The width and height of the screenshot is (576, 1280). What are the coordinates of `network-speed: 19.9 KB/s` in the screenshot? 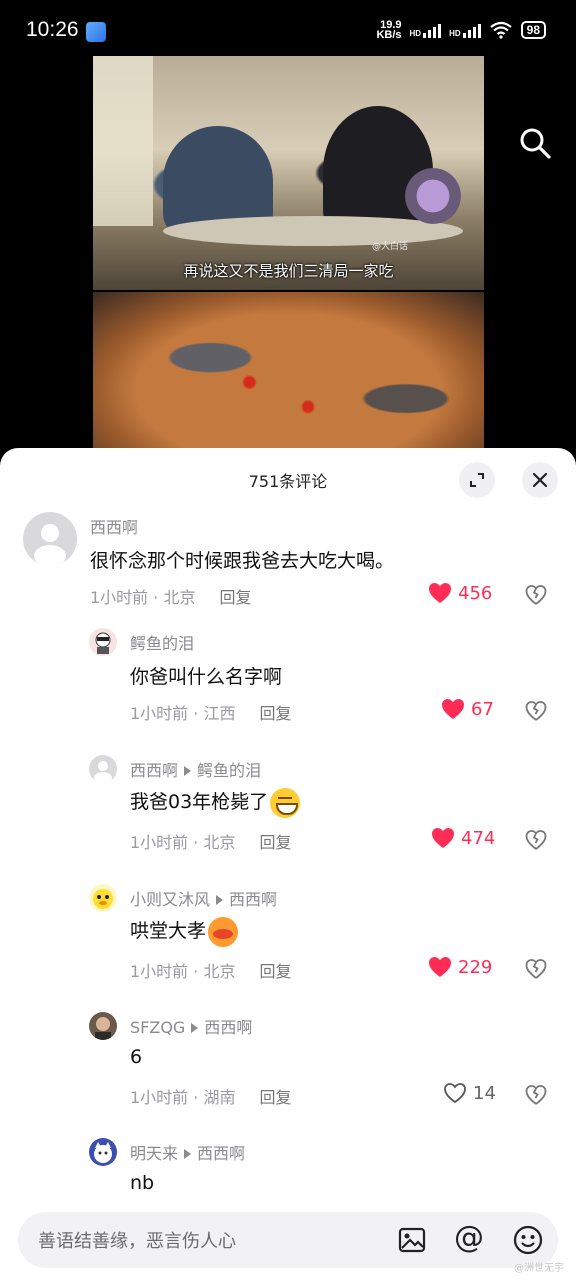 It's located at (388, 30).